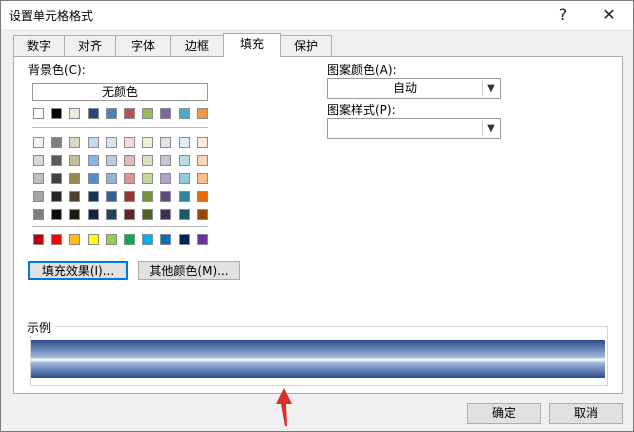 The height and width of the screenshot is (432, 634). What do you see at coordinates (404, 88) in the screenshot?
I see `pattern-color-value: 自动` at bounding box center [404, 88].